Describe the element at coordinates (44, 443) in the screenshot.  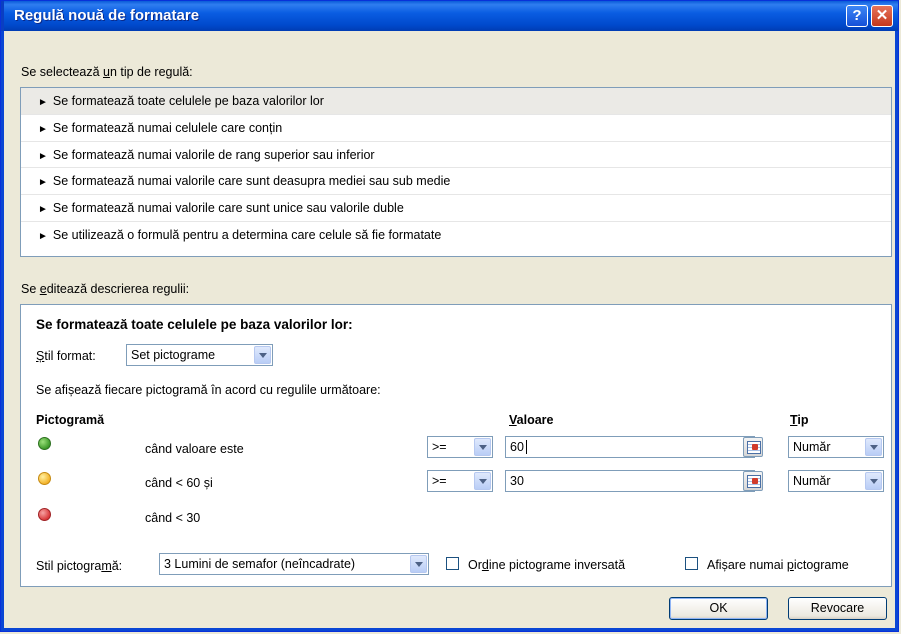
I see `green-light-icon` at that location.